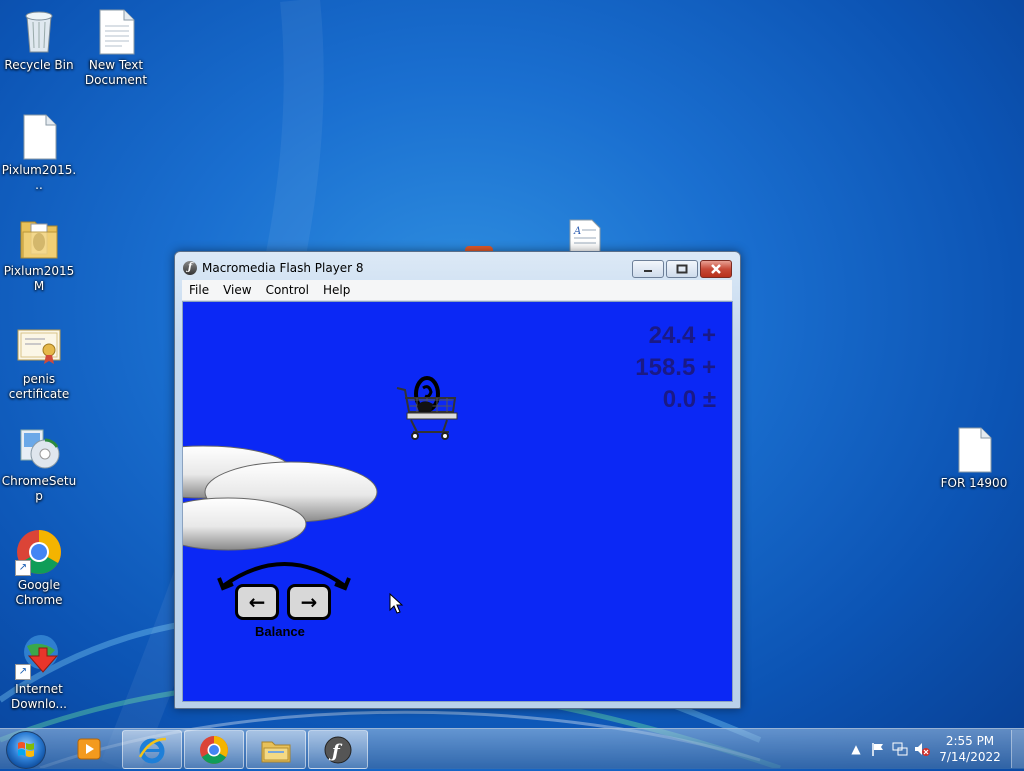 The width and height of the screenshot is (1024, 771). I want to click on taskbar-internet-explorer, so click(152, 749).